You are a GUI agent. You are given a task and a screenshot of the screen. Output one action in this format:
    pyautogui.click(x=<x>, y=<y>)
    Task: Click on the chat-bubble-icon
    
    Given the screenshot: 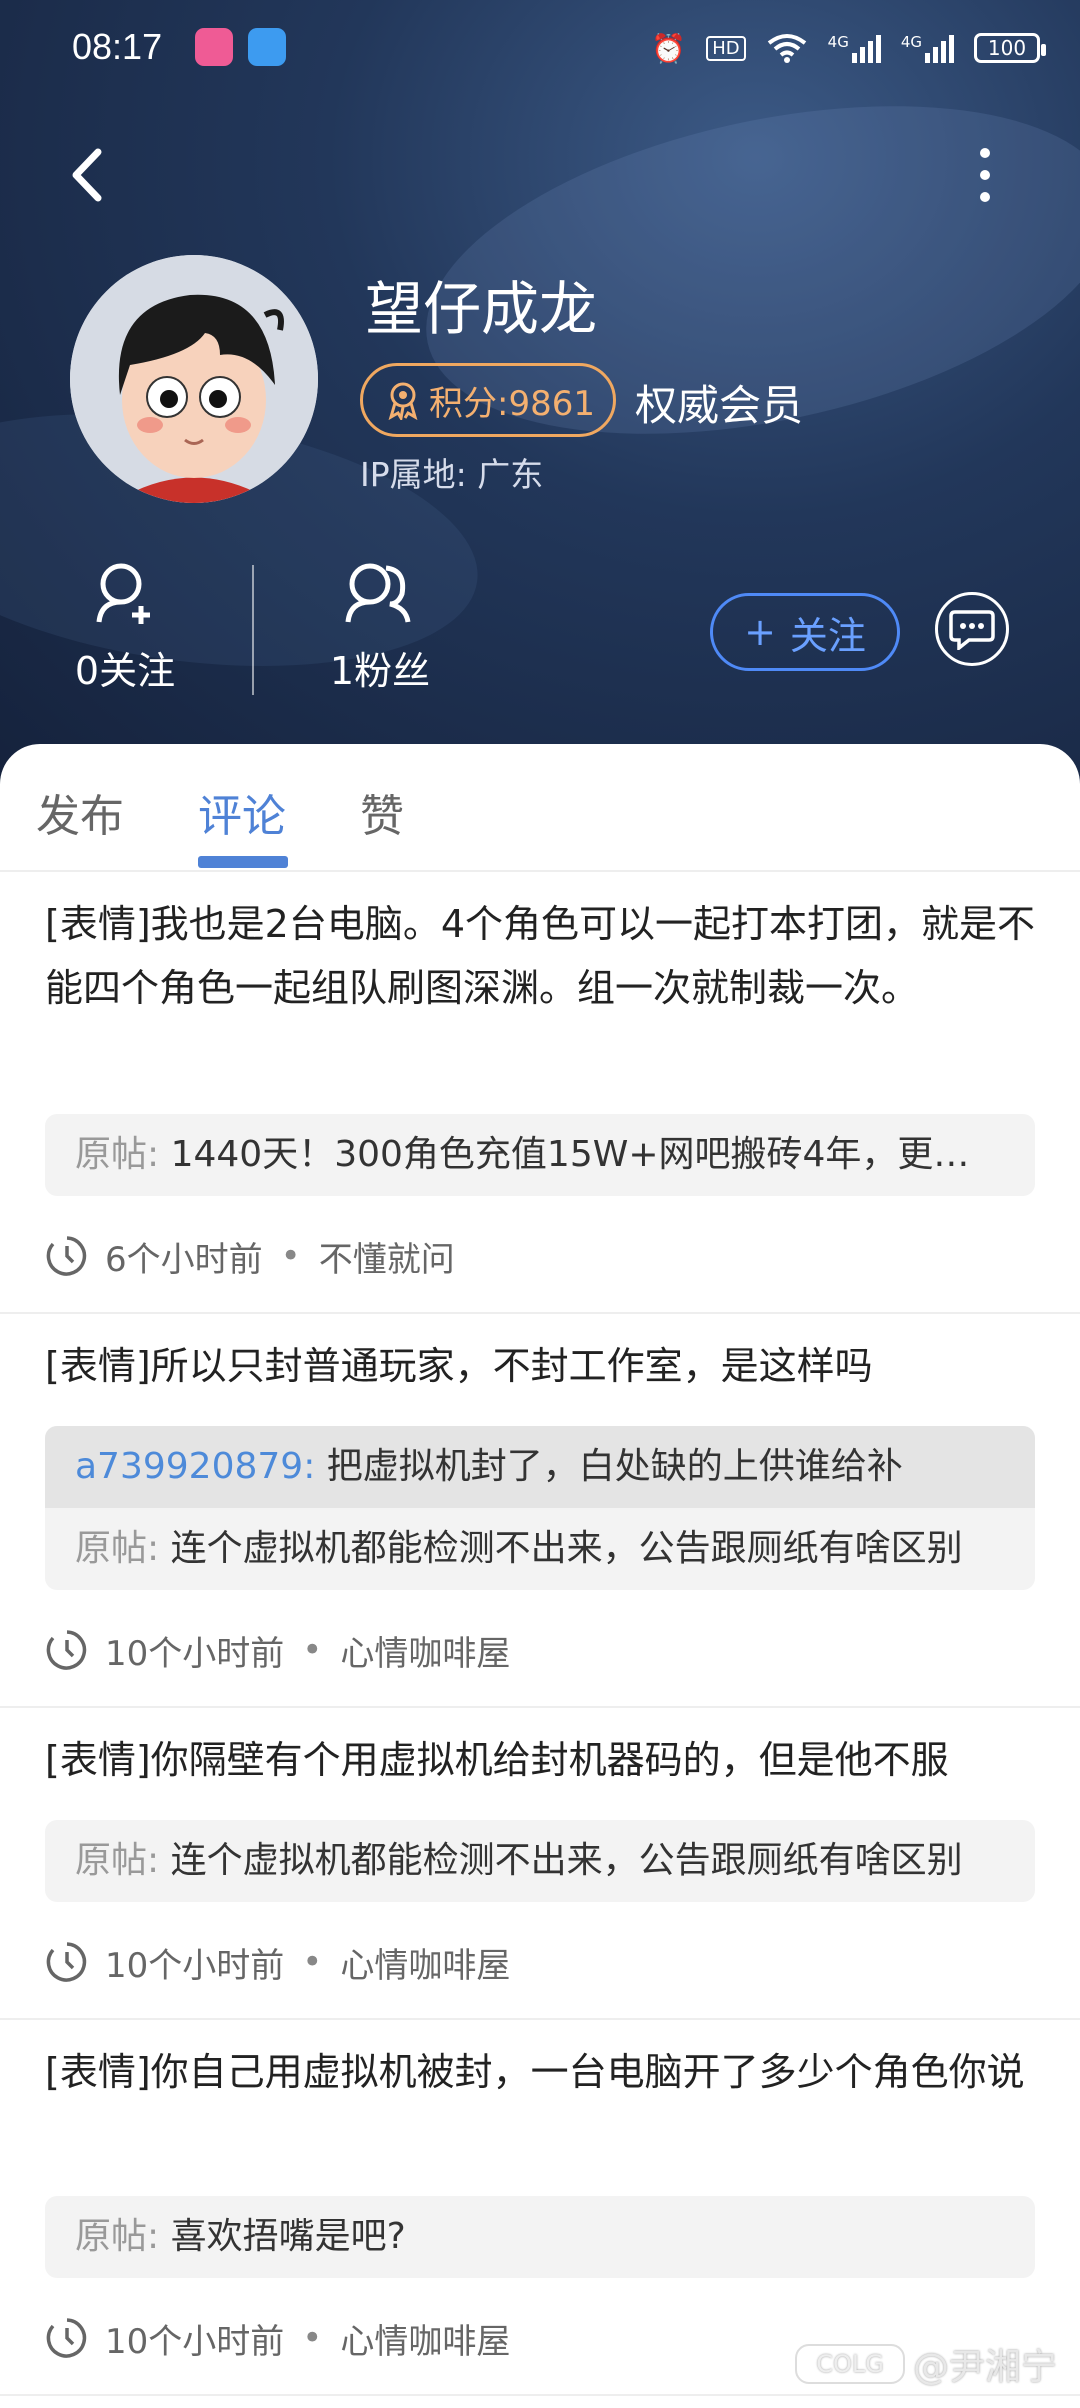 What is the action you would take?
    pyautogui.click(x=972, y=630)
    